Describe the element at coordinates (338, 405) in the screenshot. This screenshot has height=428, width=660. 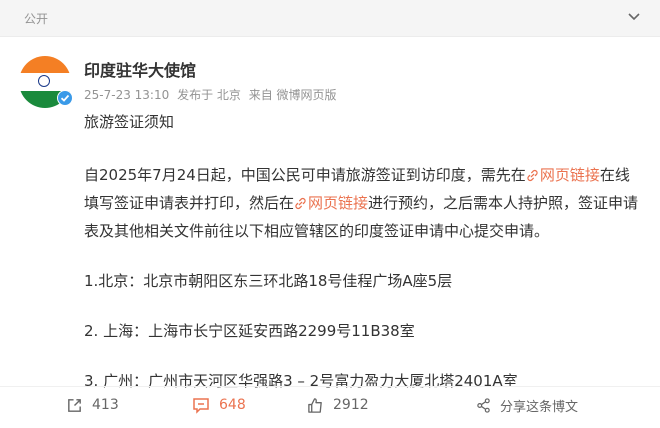
I see `like-button: 2912` at that location.